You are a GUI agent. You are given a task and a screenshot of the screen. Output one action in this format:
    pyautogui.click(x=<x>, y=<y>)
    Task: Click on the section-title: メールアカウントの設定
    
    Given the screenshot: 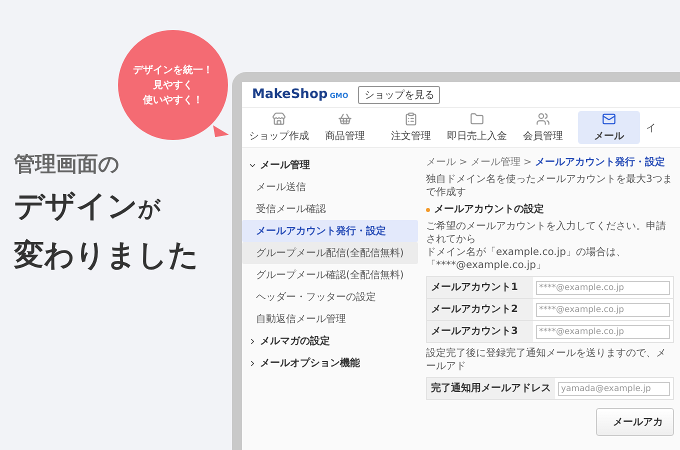 What is the action you would take?
    pyautogui.click(x=489, y=209)
    